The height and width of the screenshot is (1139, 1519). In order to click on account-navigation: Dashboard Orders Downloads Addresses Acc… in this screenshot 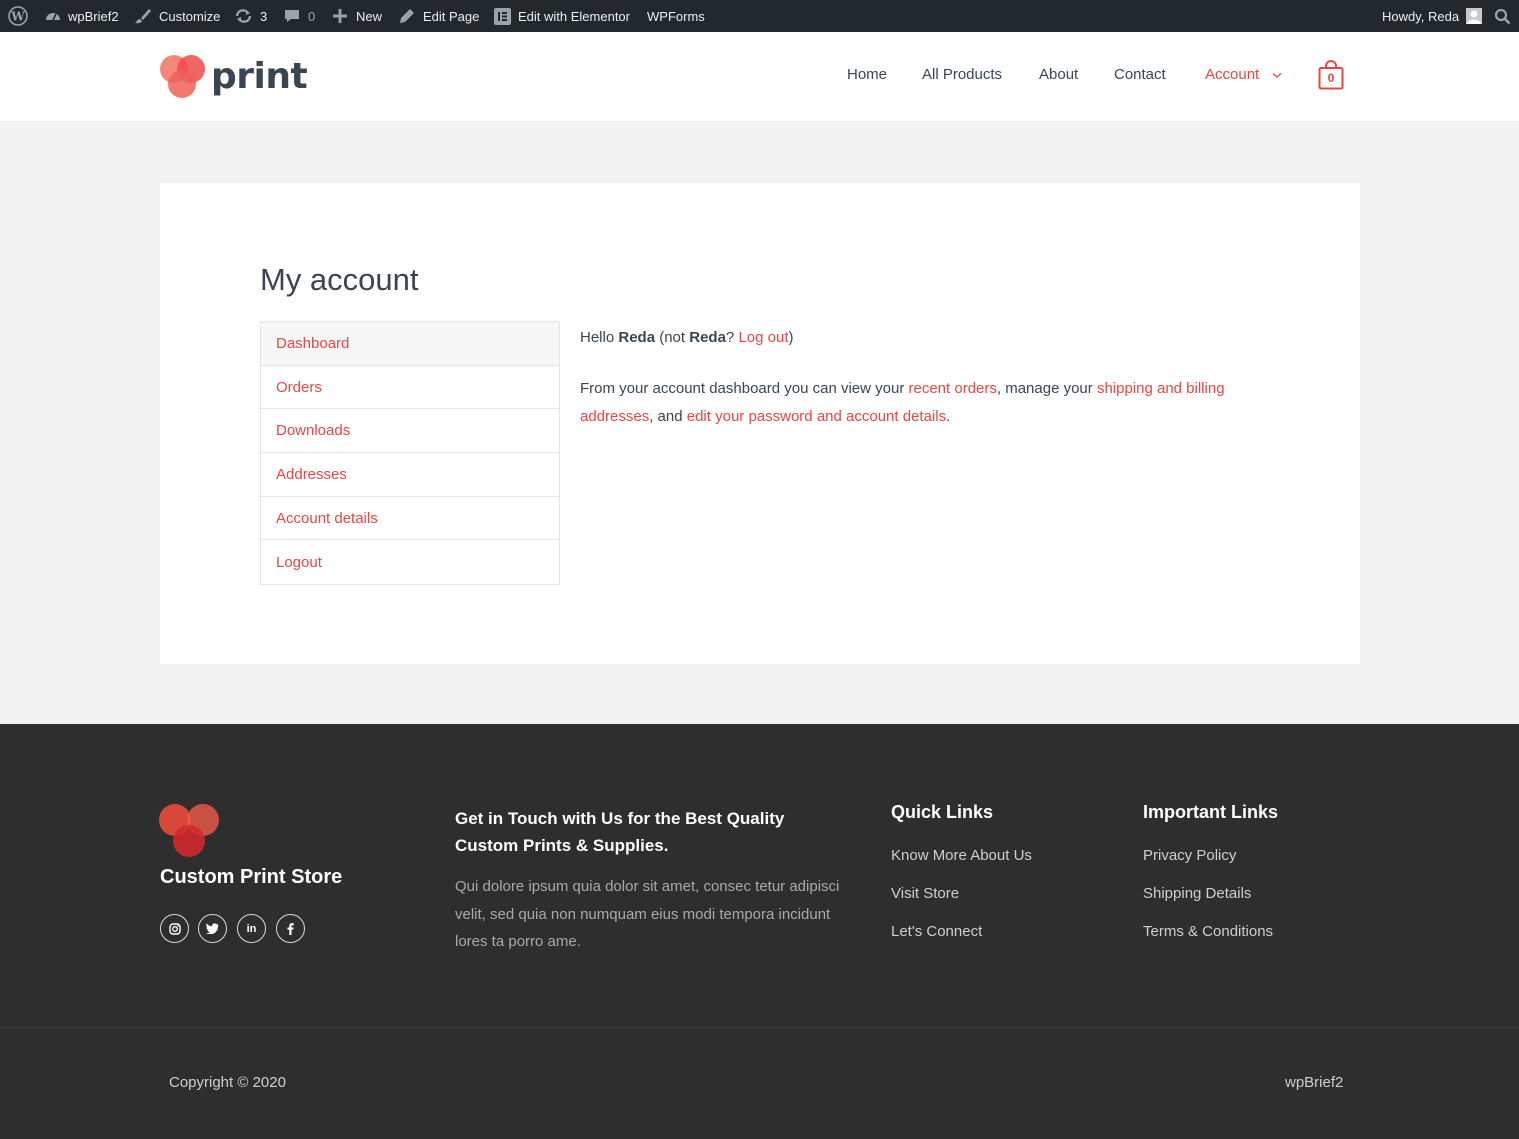, I will do `click(410, 453)`.